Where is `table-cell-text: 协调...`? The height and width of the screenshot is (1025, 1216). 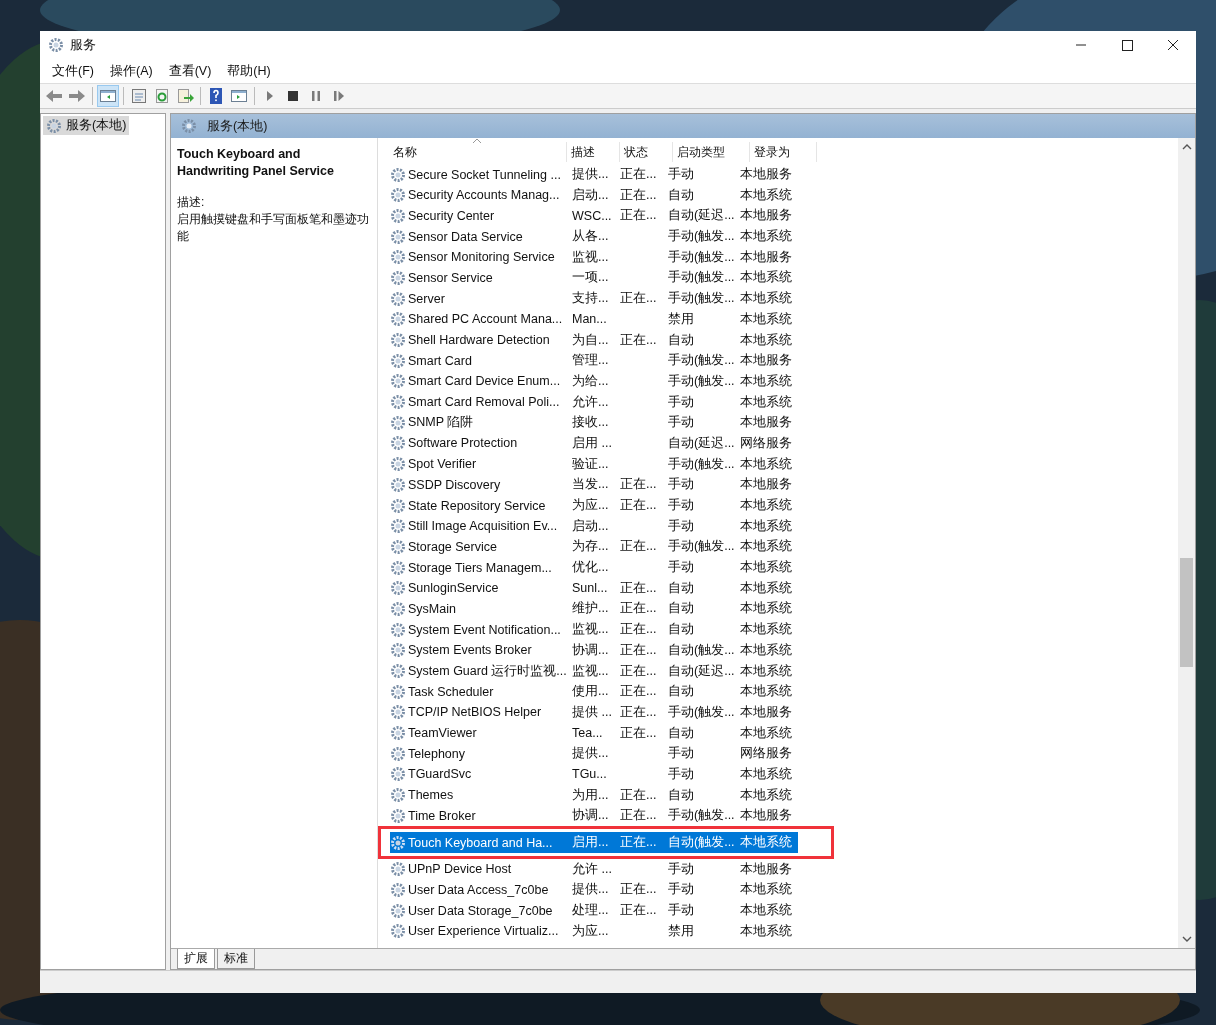
table-cell-text: 协调... is located at coordinates (590, 650).